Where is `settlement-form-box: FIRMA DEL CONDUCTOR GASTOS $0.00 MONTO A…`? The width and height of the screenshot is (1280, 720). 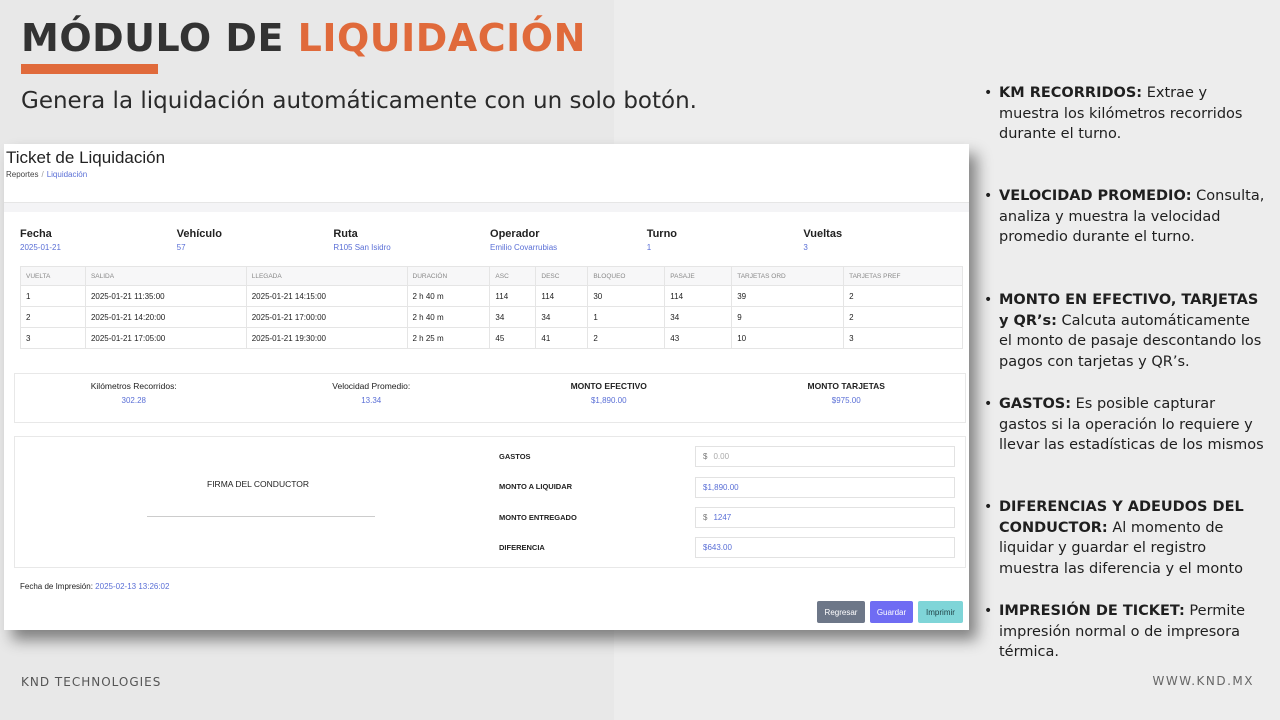
settlement-form-box: FIRMA DEL CONDUCTOR GASTOS $0.00 MONTO A… is located at coordinates (490, 502).